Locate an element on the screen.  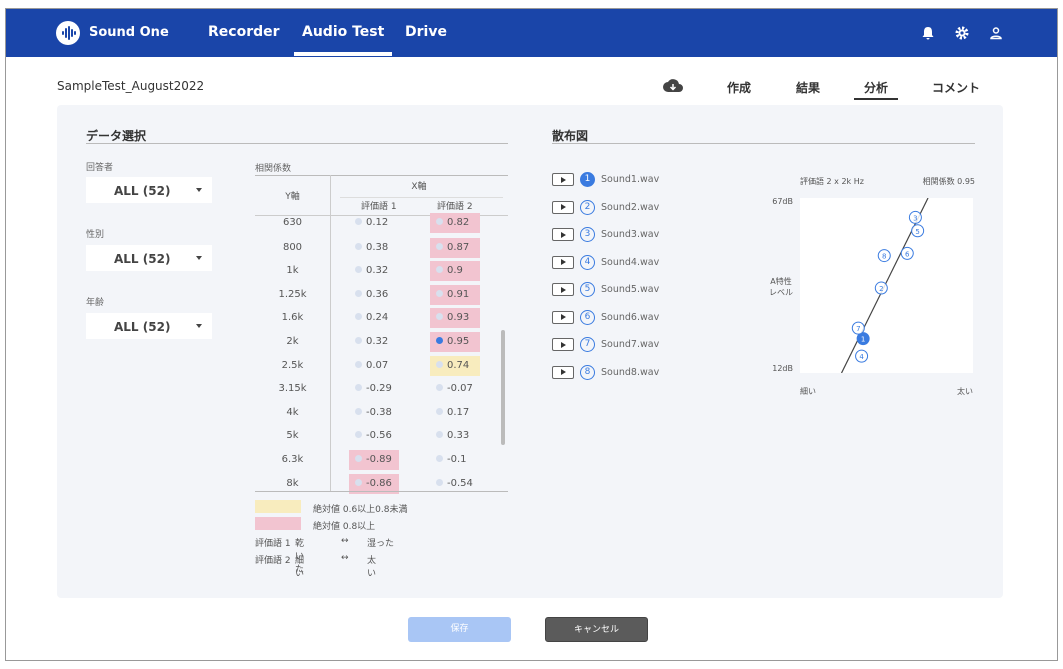
age-dropdown: ALL (52) is located at coordinates (149, 326).